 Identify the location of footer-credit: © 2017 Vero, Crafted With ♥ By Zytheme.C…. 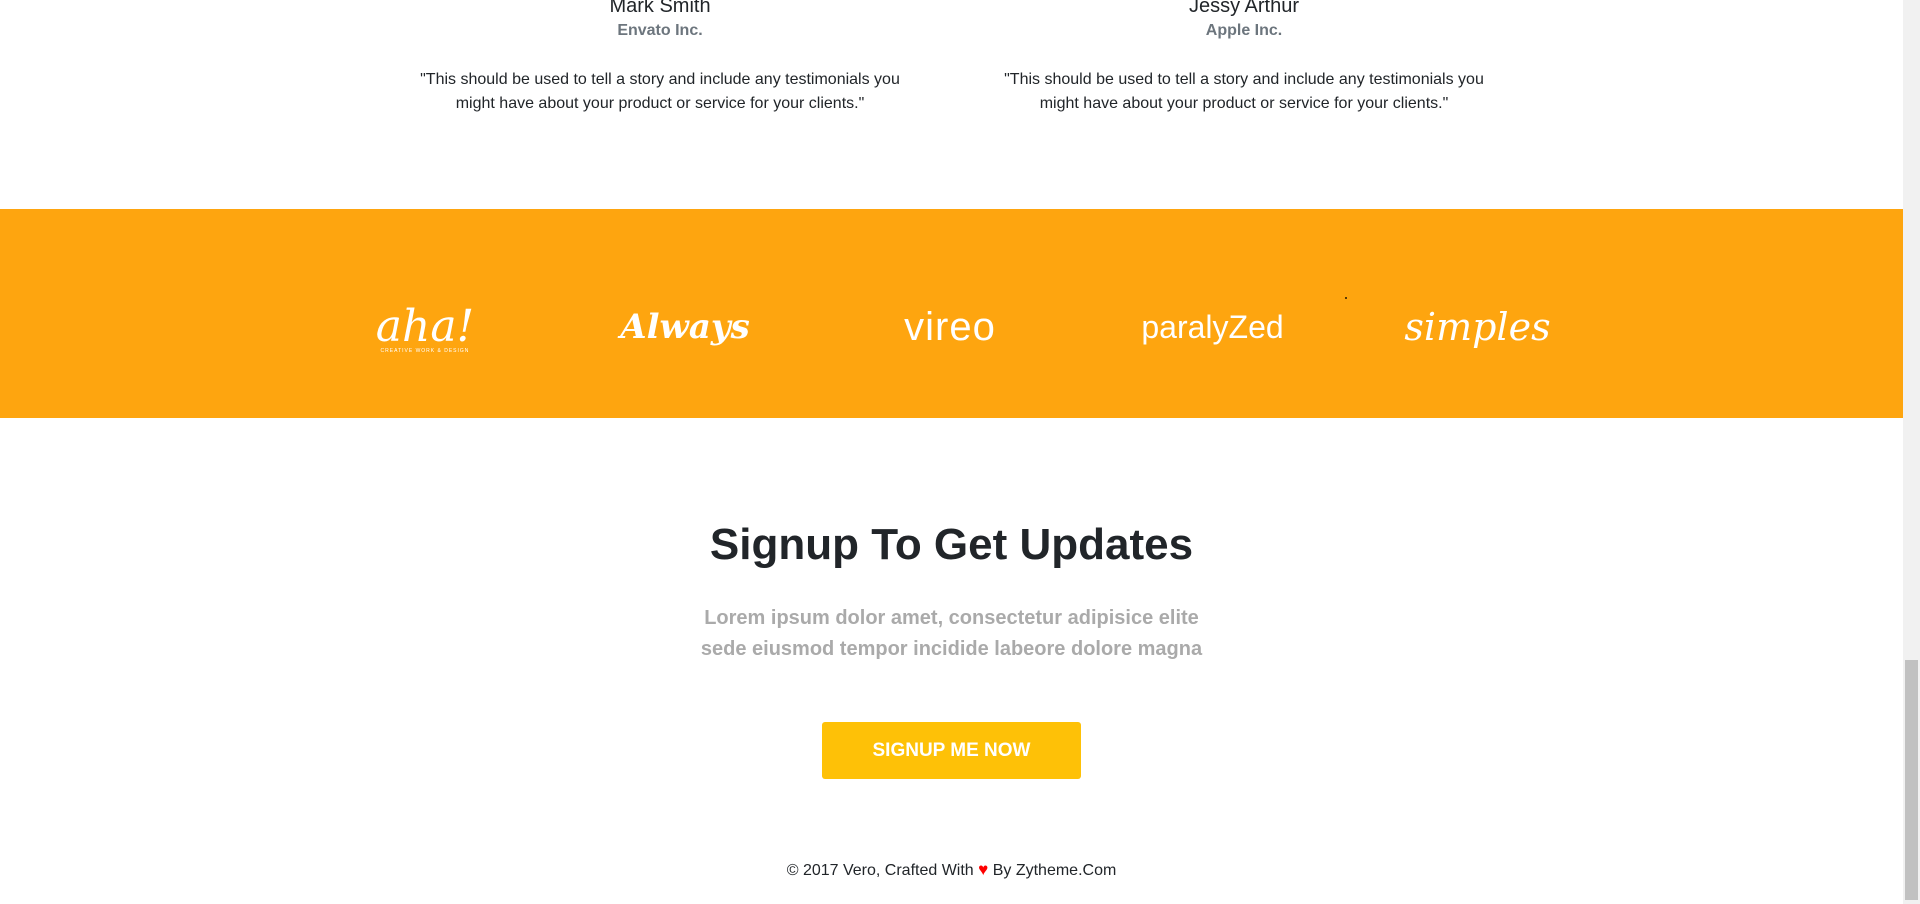
(951, 870).